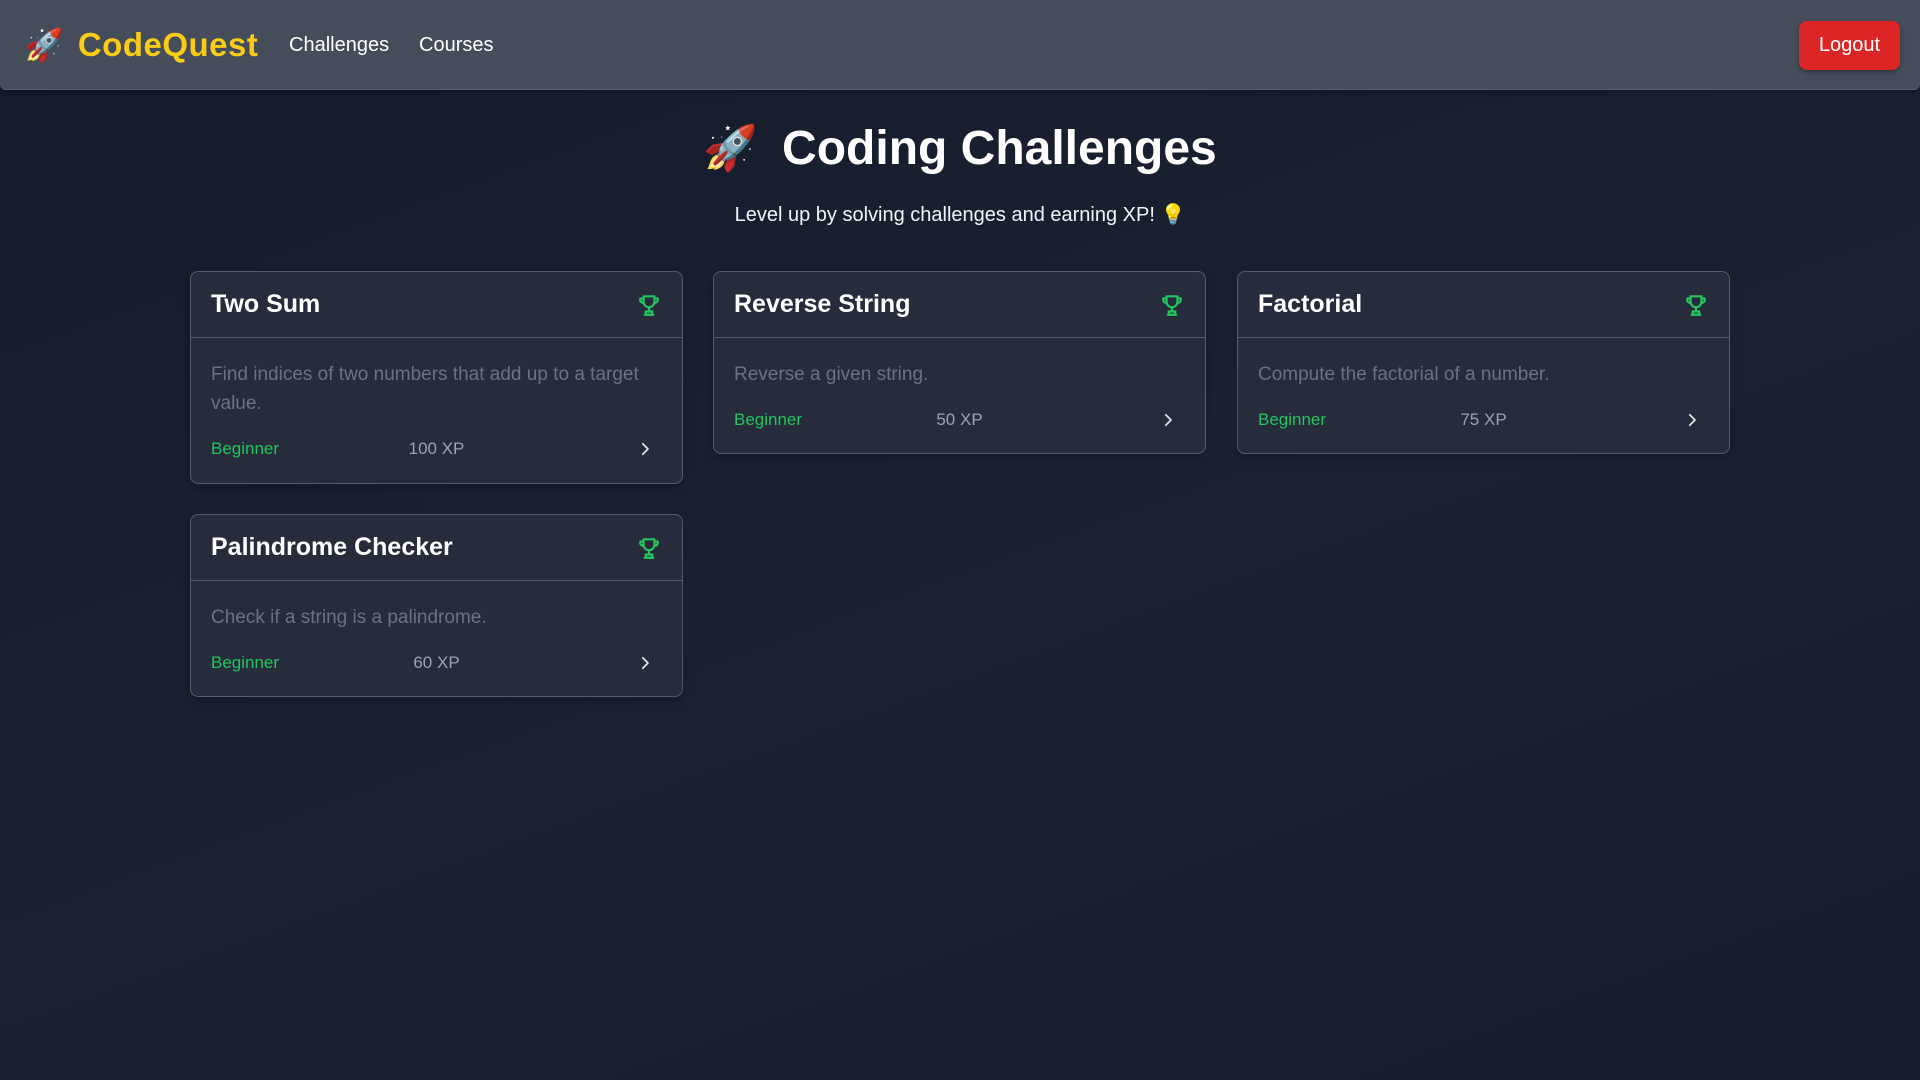 This screenshot has height=1080, width=1920. I want to click on card-description: Compute the factorial of a number., so click(1404, 374).